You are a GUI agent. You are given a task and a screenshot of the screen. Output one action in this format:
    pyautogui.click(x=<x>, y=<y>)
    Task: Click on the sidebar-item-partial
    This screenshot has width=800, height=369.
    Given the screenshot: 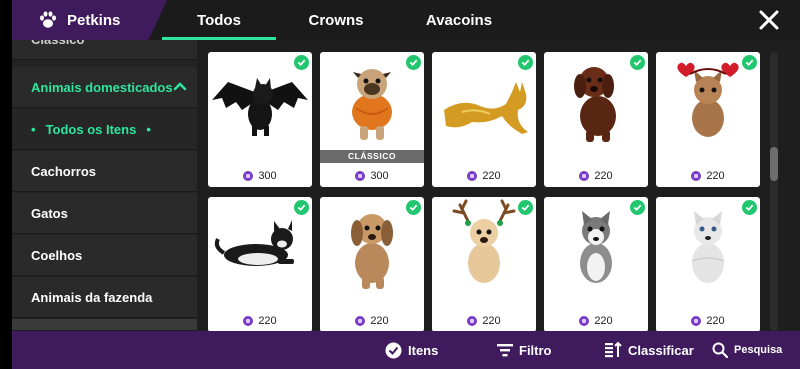 What is the action you would take?
    pyautogui.click(x=104, y=325)
    